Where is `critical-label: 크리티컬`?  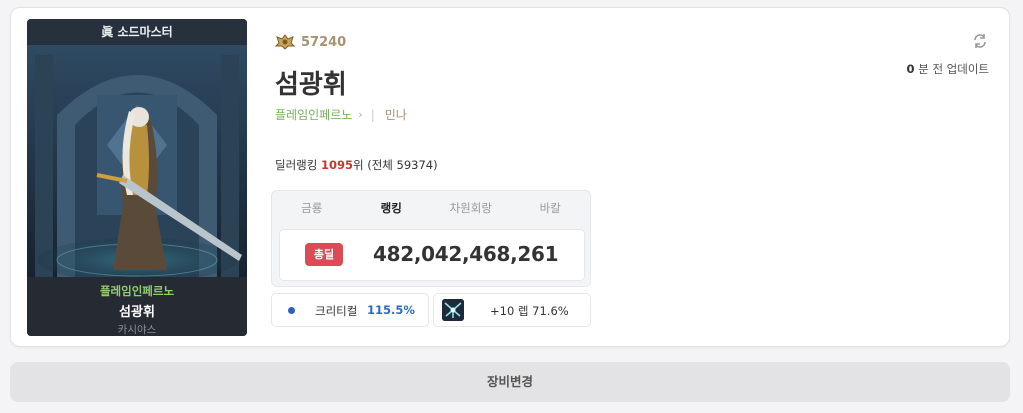 critical-label: 크리티컬 is located at coordinates (336, 311).